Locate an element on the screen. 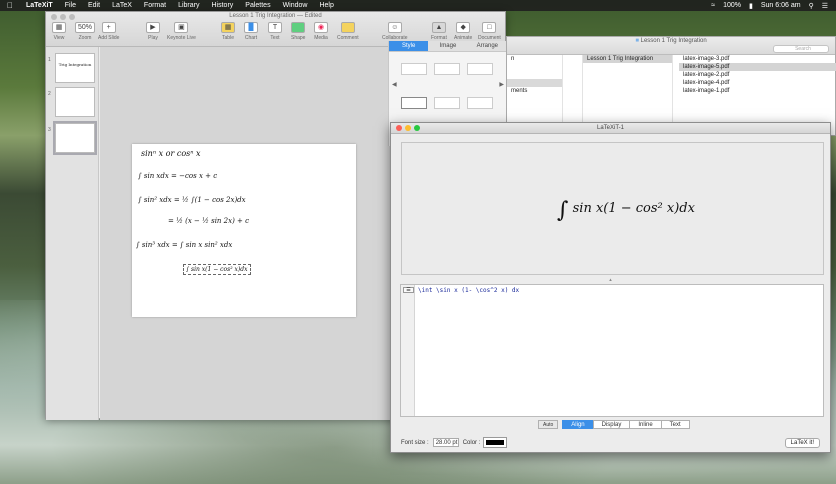  toolbar-keynote-live: ▣ Keynote Live is located at coordinates (181, 31).